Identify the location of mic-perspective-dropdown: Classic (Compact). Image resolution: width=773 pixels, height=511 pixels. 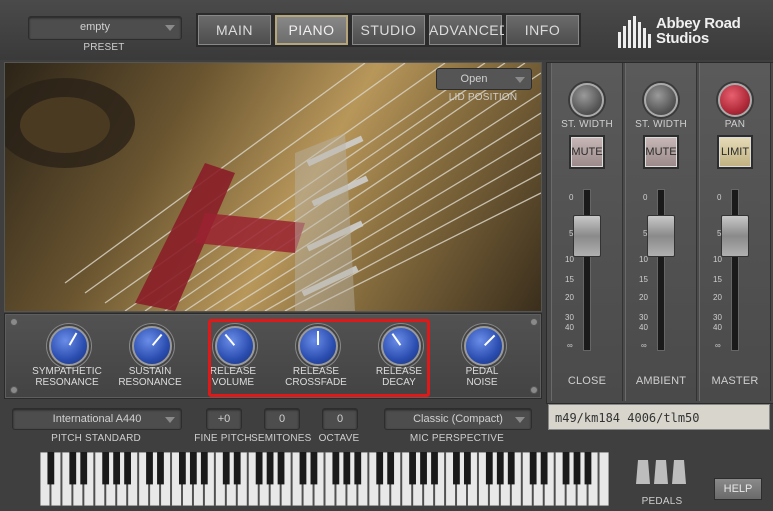
(458, 419).